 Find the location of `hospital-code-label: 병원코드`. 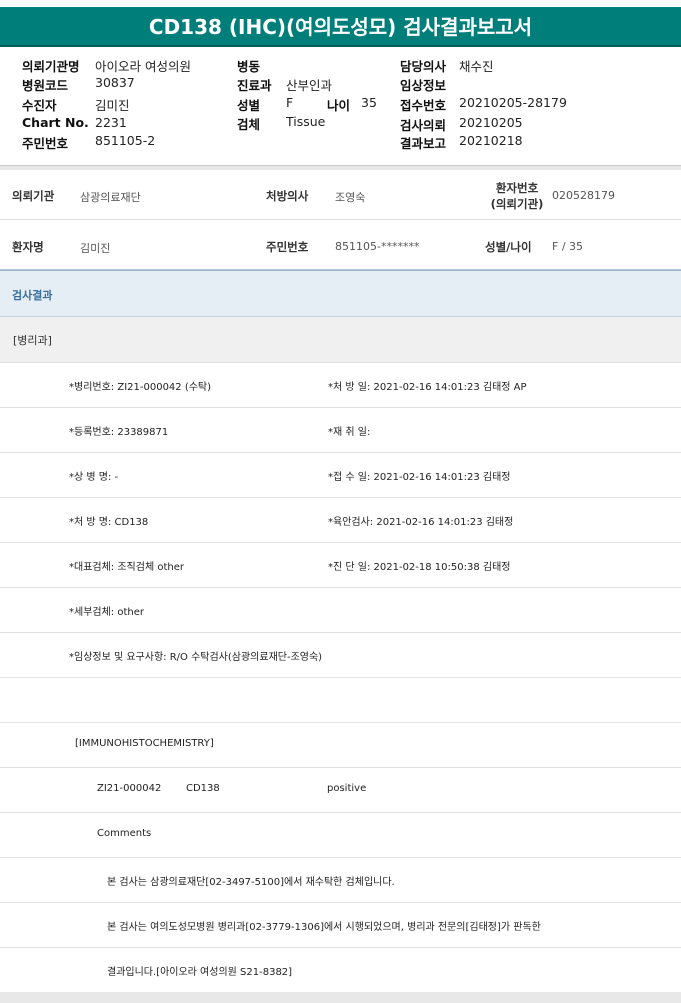

hospital-code-label: 병원코드 is located at coordinates (45, 85).